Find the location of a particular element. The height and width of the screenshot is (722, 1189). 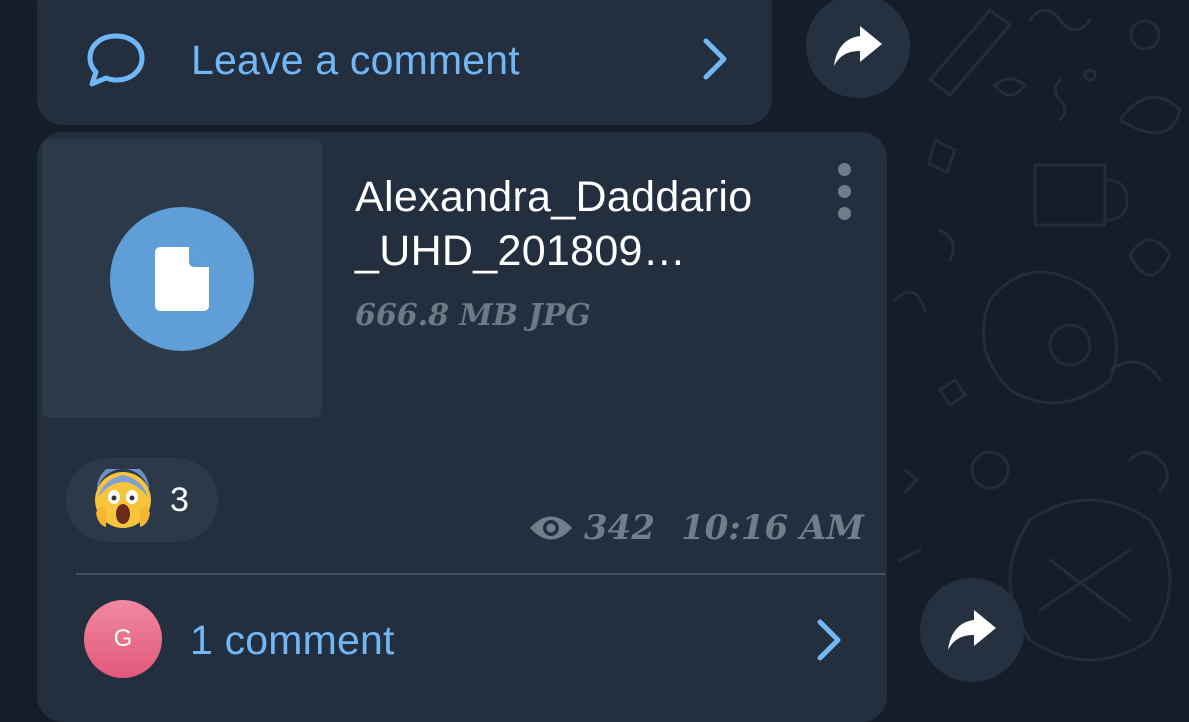

divider is located at coordinates (480, 574).